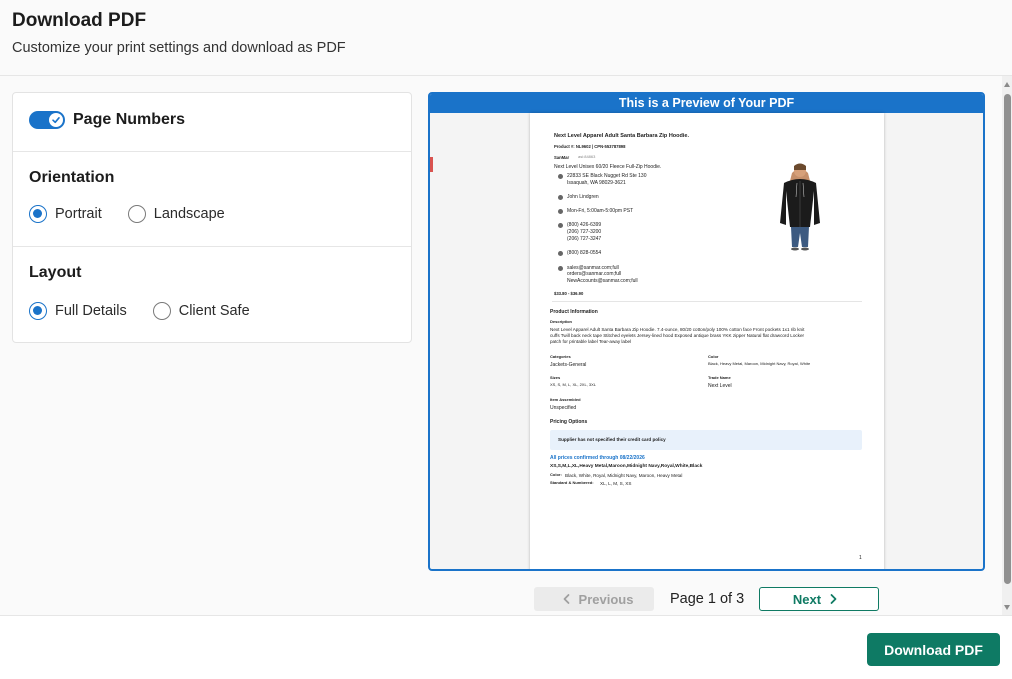 The image size is (1012, 679). What do you see at coordinates (555, 377) in the screenshot?
I see `doc-sizes-label: Sizes` at bounding box center [555, 377].